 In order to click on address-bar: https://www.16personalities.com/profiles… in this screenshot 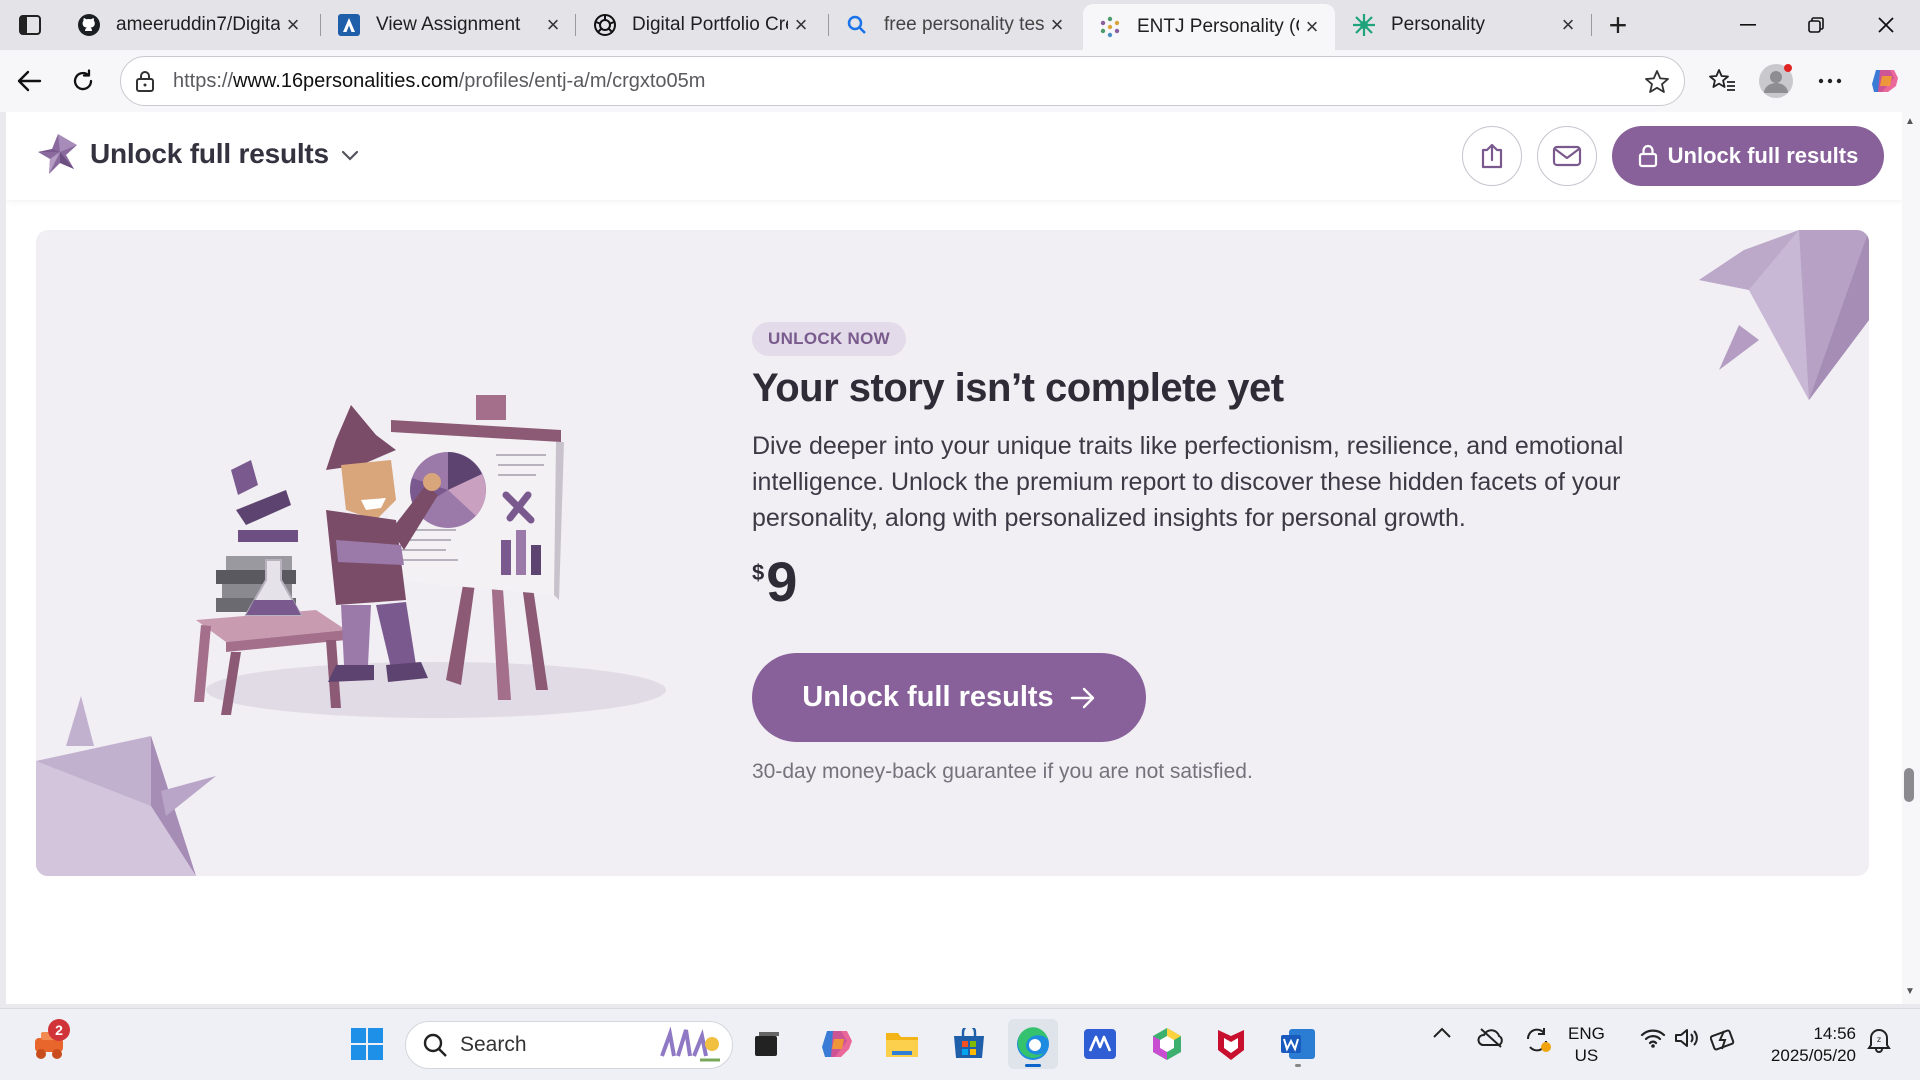, I will do `click(902, 81)`.